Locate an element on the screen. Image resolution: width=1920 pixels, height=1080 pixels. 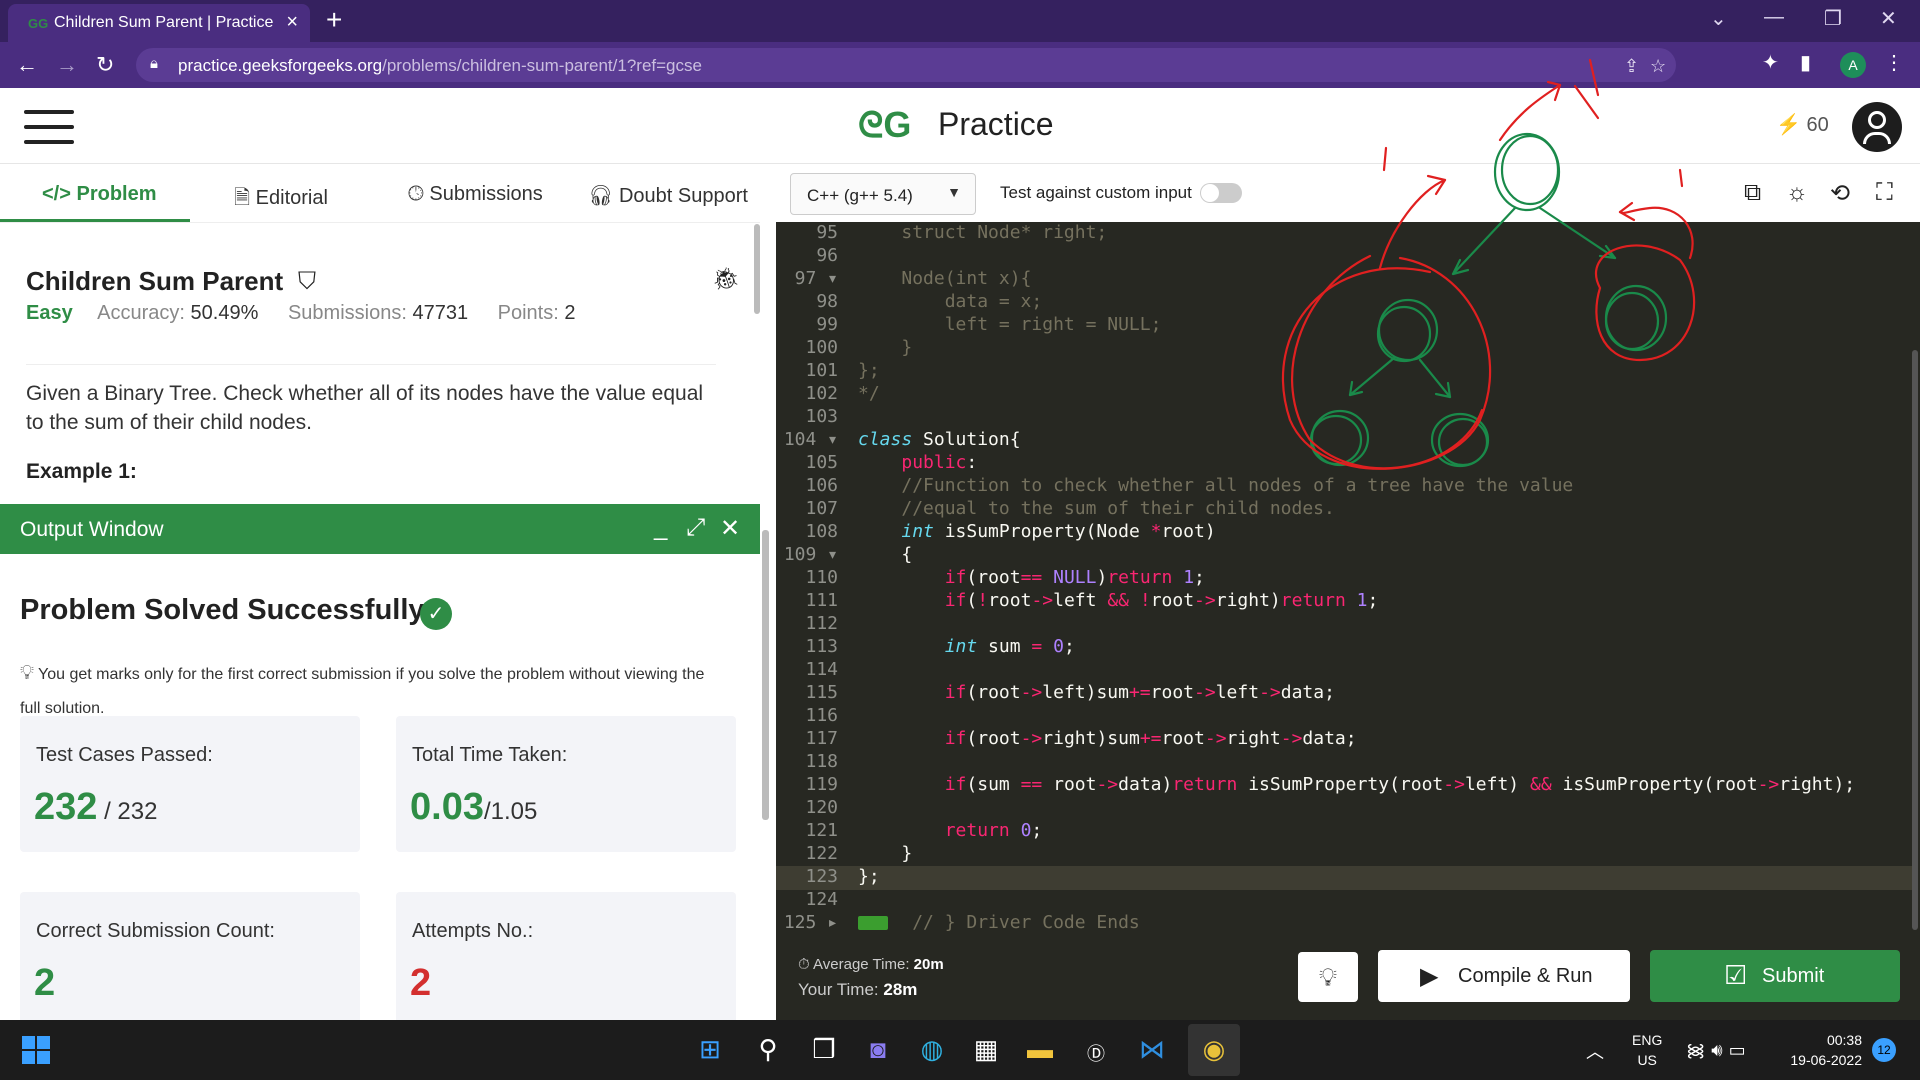
editor-scrollbar is located at coordinates (1915, 640).